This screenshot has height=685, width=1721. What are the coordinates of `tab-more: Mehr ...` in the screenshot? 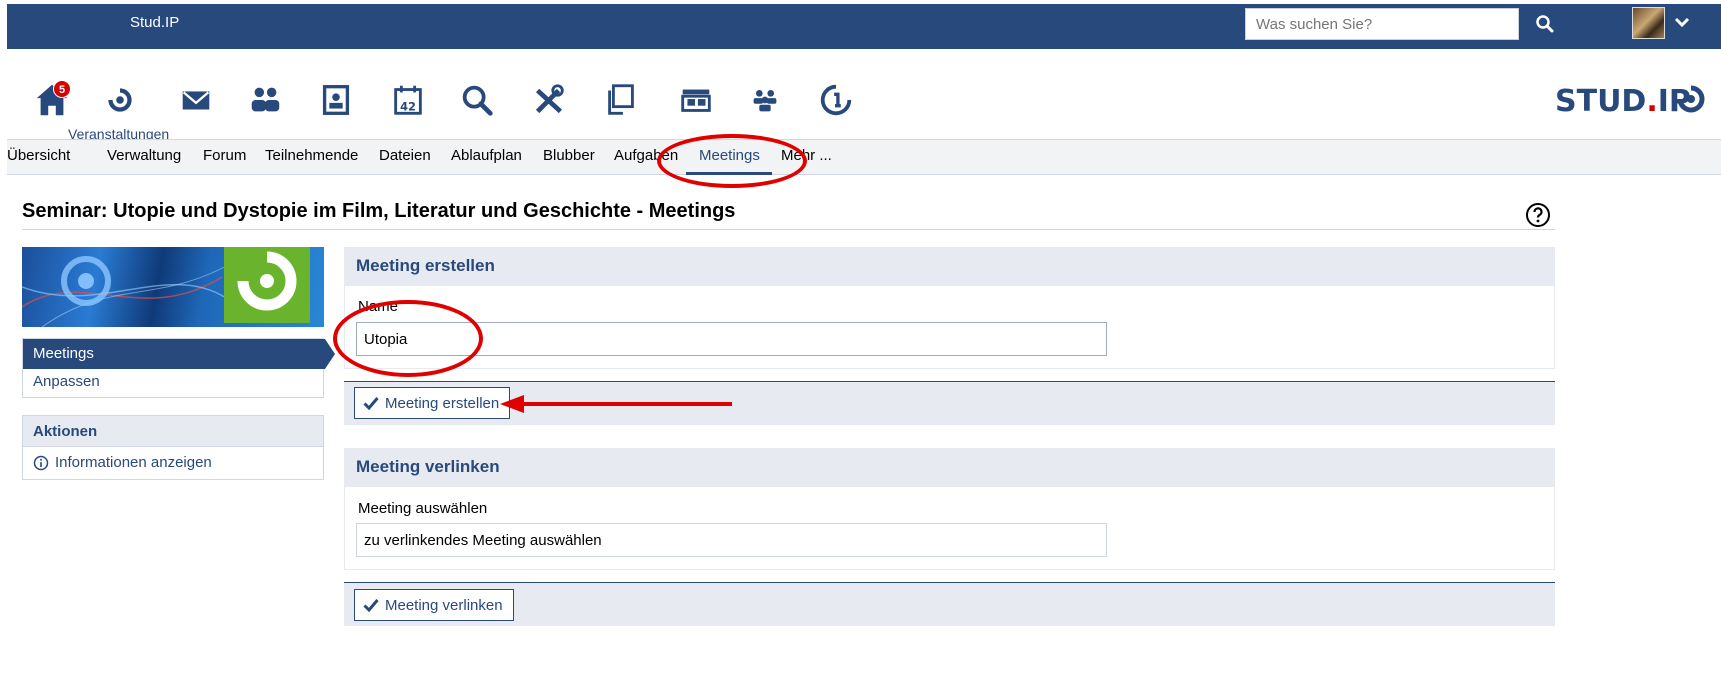 It's located at (806, 155).